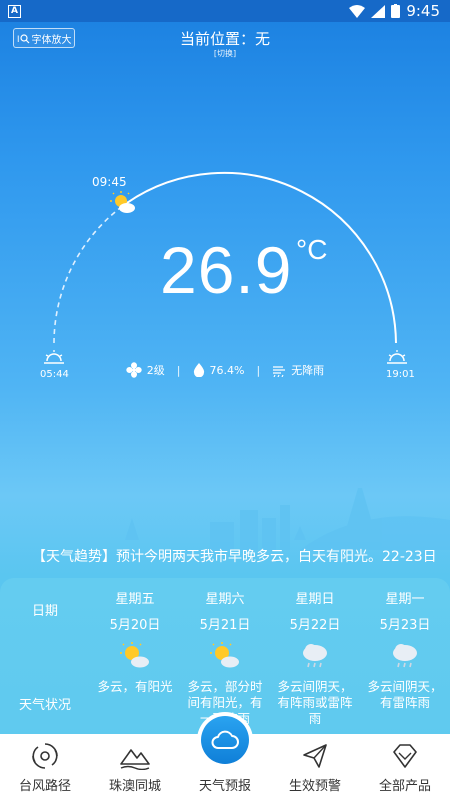  I want to click on forecast-weekday: 星期日, so click(315, 599).